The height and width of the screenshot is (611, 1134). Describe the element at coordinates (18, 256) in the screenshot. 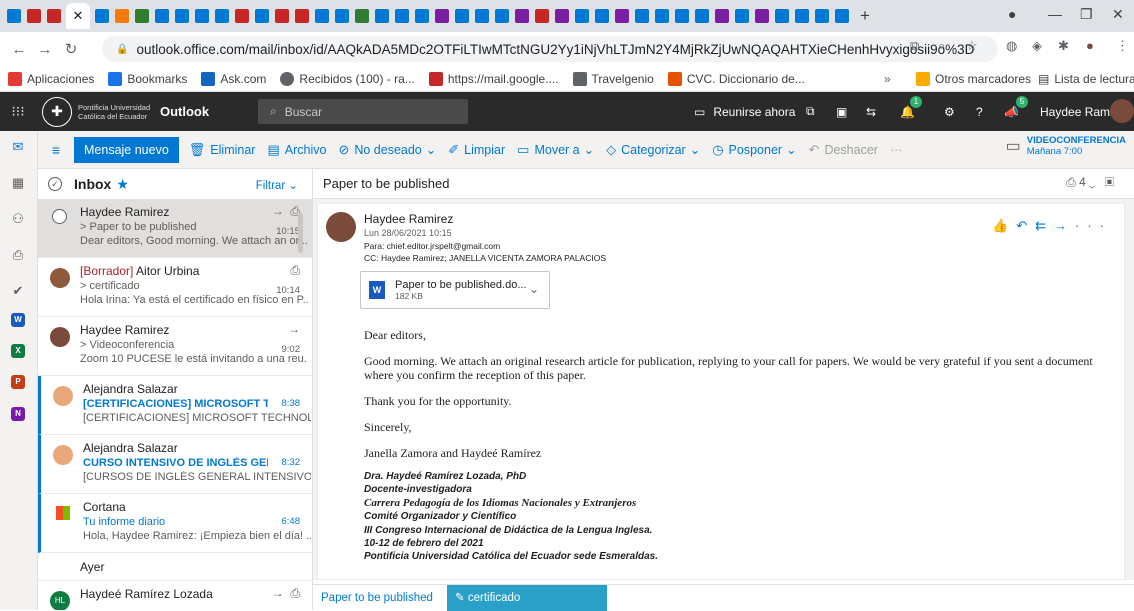

I see `attachment-icon: ⎙` at that location.